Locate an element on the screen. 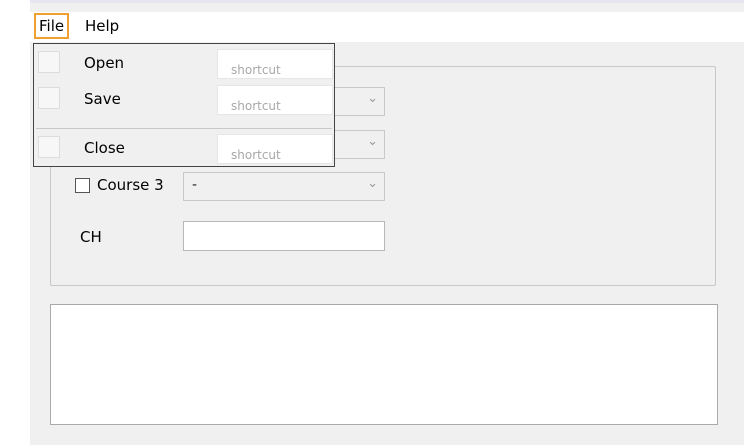 Image resolution: width=744 pixels, height=445 pixels. course-3-label: Course 3 is located at coordinates (130, 185).